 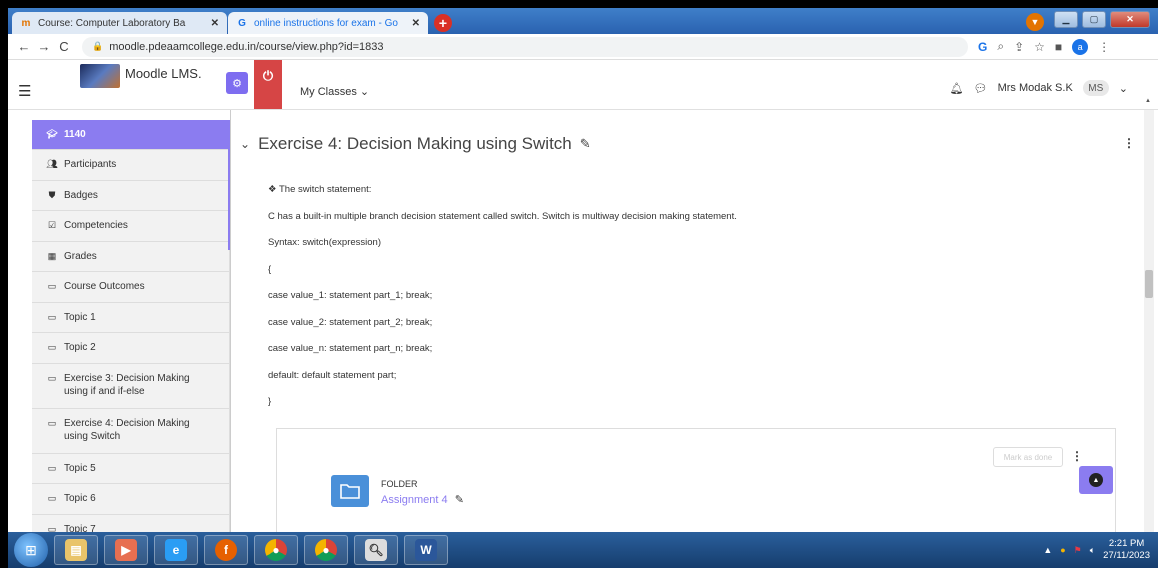 What do you see at coordinates (76, 550) in the screenshot?
I see `taskbar-explorer: ▤` at bounding box center [76, 550].